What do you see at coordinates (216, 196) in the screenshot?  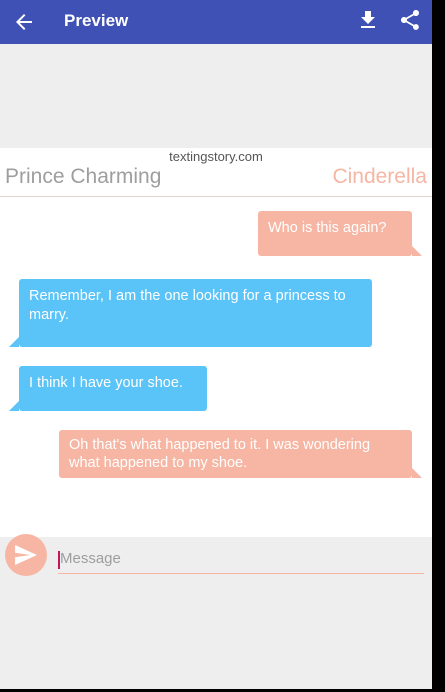 I see `header-divider` at bounding box center [216, 196].